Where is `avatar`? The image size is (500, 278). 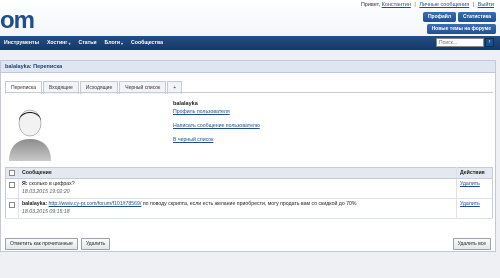 avatar is located at coordinates (30, 130).